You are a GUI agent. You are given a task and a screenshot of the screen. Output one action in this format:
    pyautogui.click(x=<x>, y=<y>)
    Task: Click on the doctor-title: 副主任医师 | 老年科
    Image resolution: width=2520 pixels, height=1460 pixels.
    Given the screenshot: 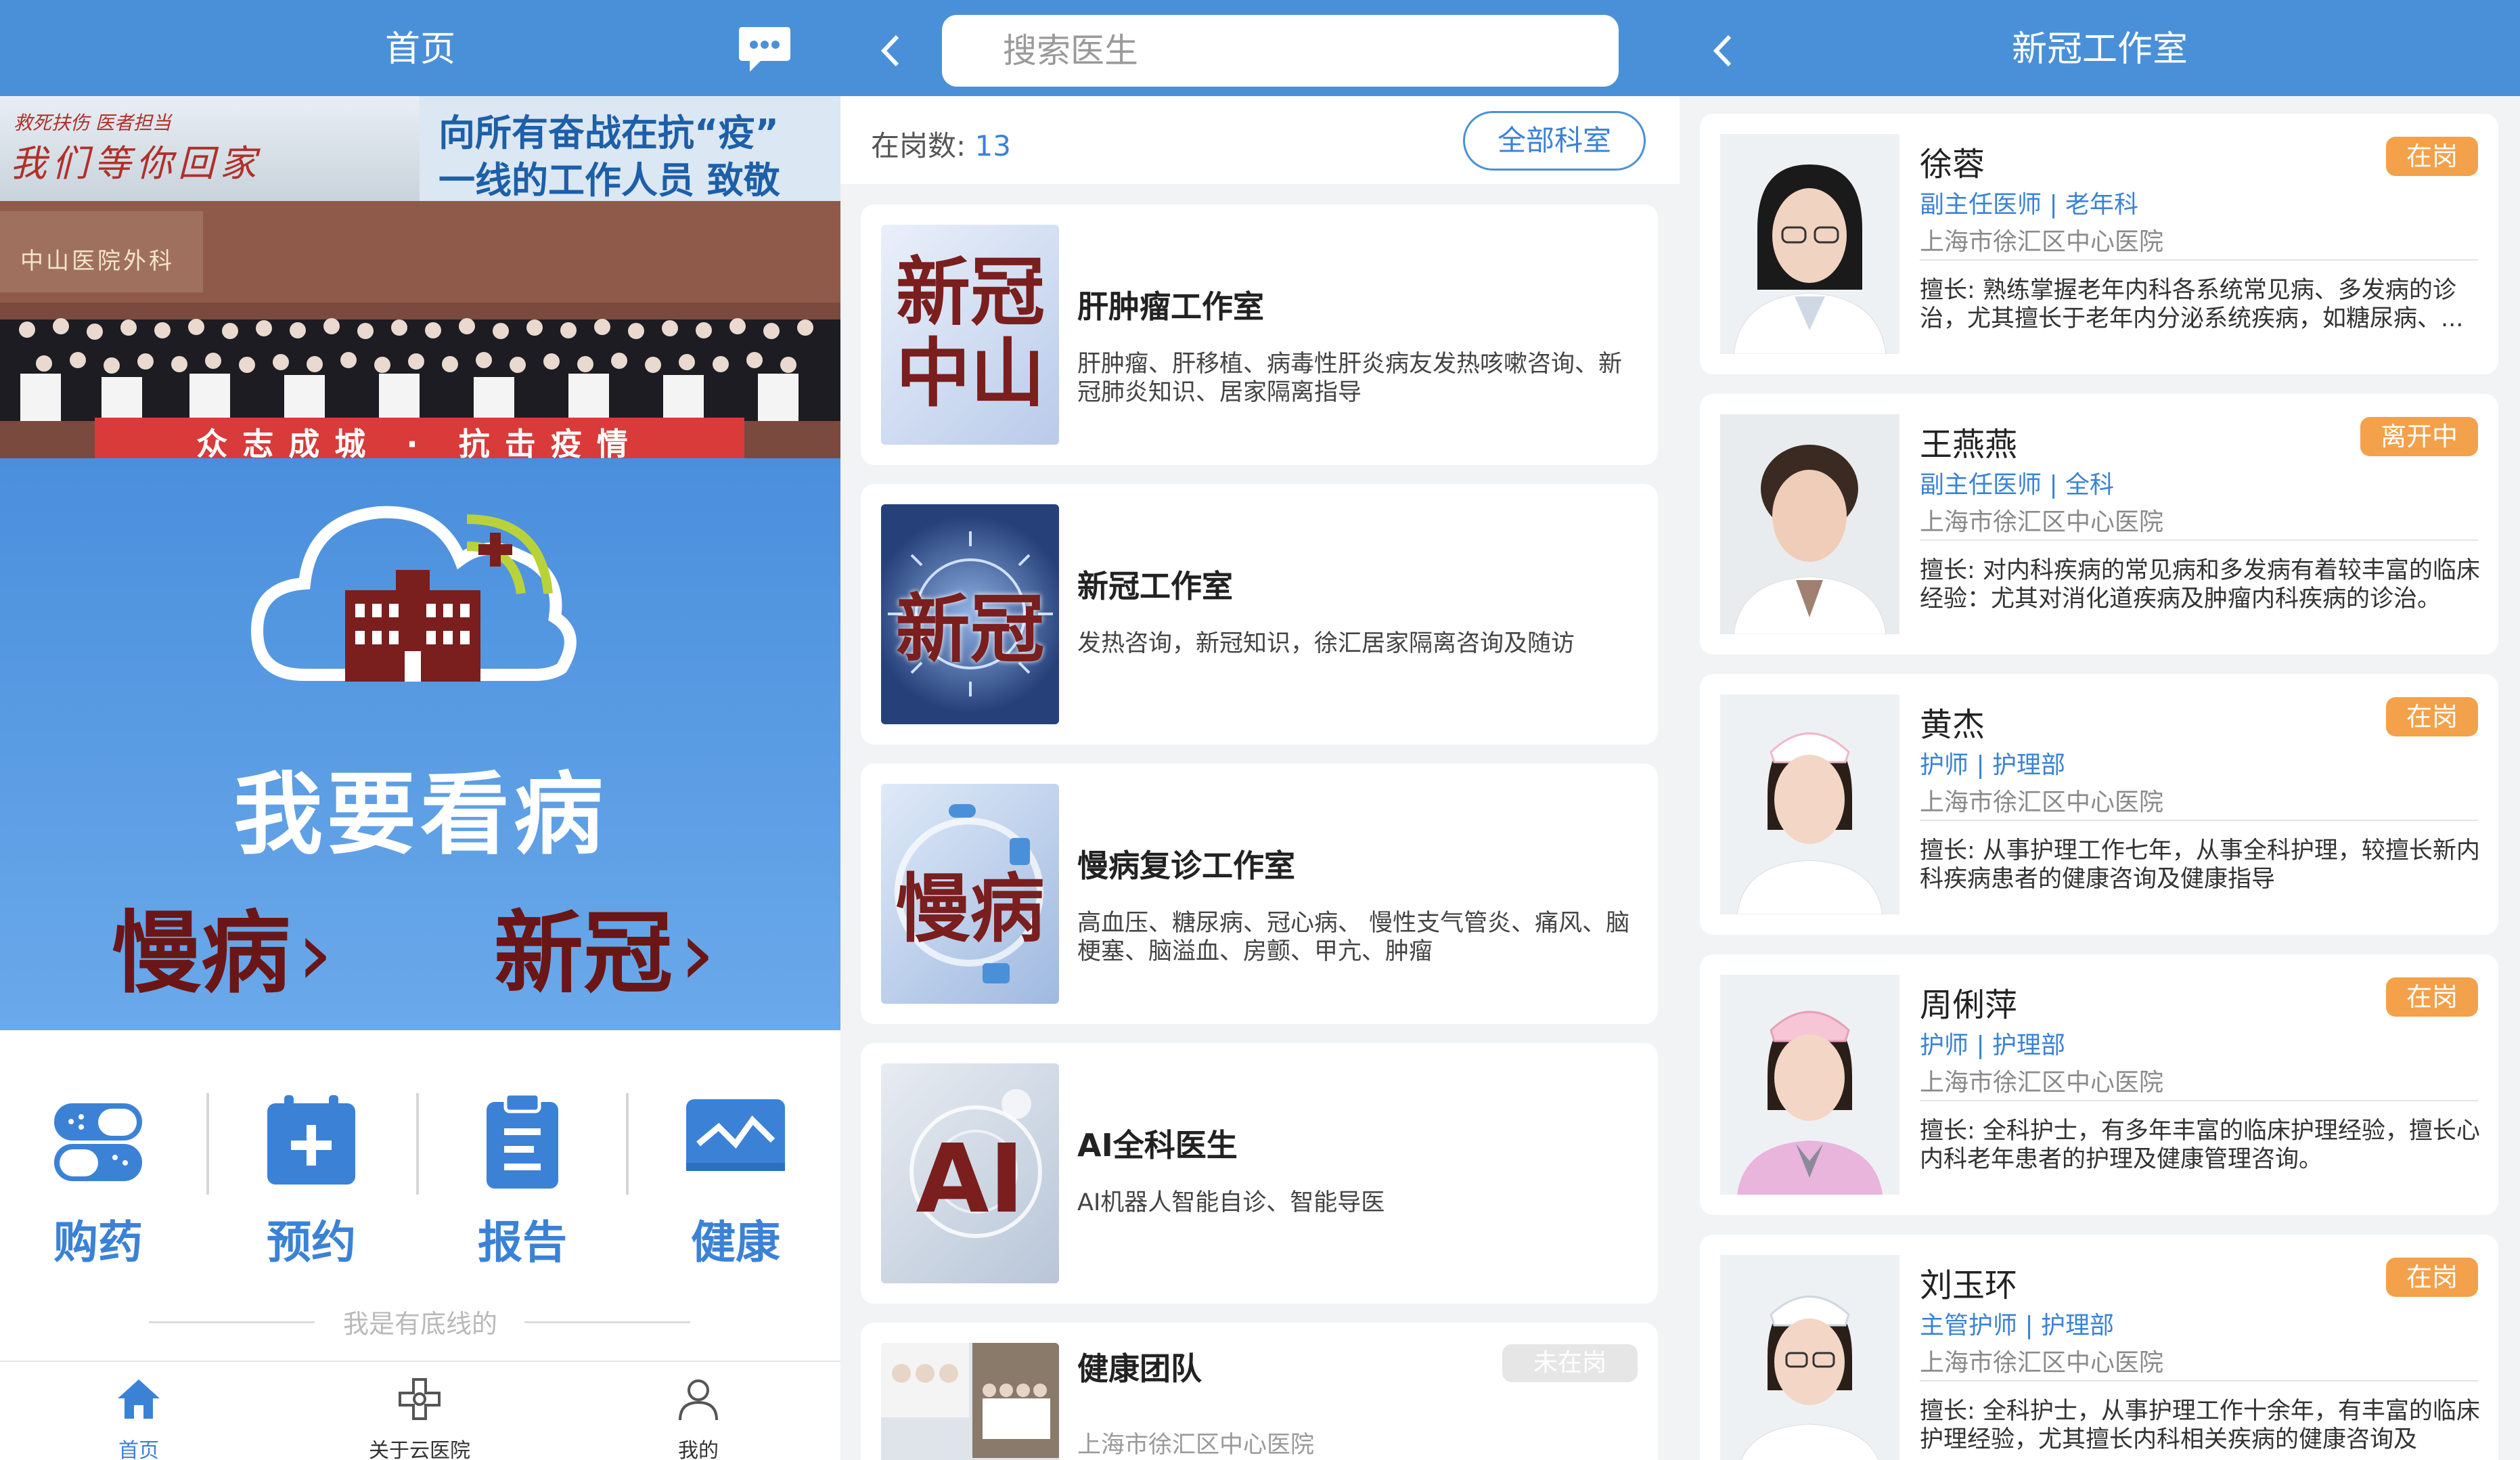 What is the action you would take?
    pyautogui.click(x=2029, y=205)
    